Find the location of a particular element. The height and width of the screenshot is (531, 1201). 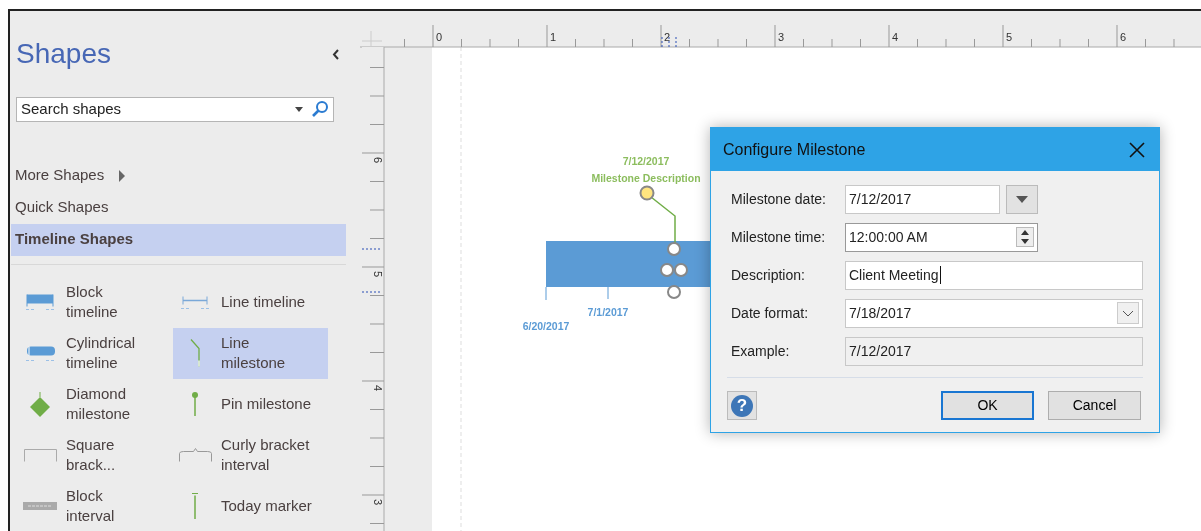

shape-item: Line milestone is located at coordinates (250, 353).